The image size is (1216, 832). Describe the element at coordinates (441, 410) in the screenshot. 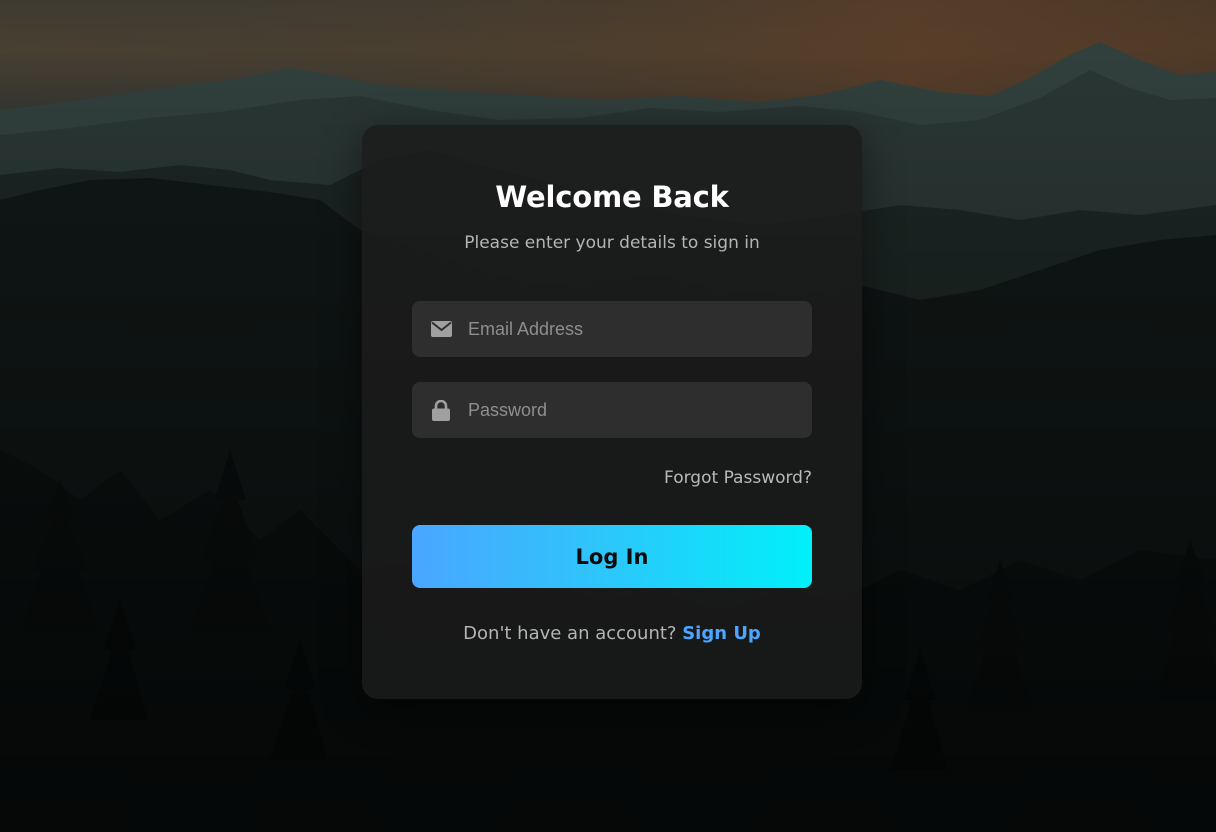

I see `lock-icon` at that location.